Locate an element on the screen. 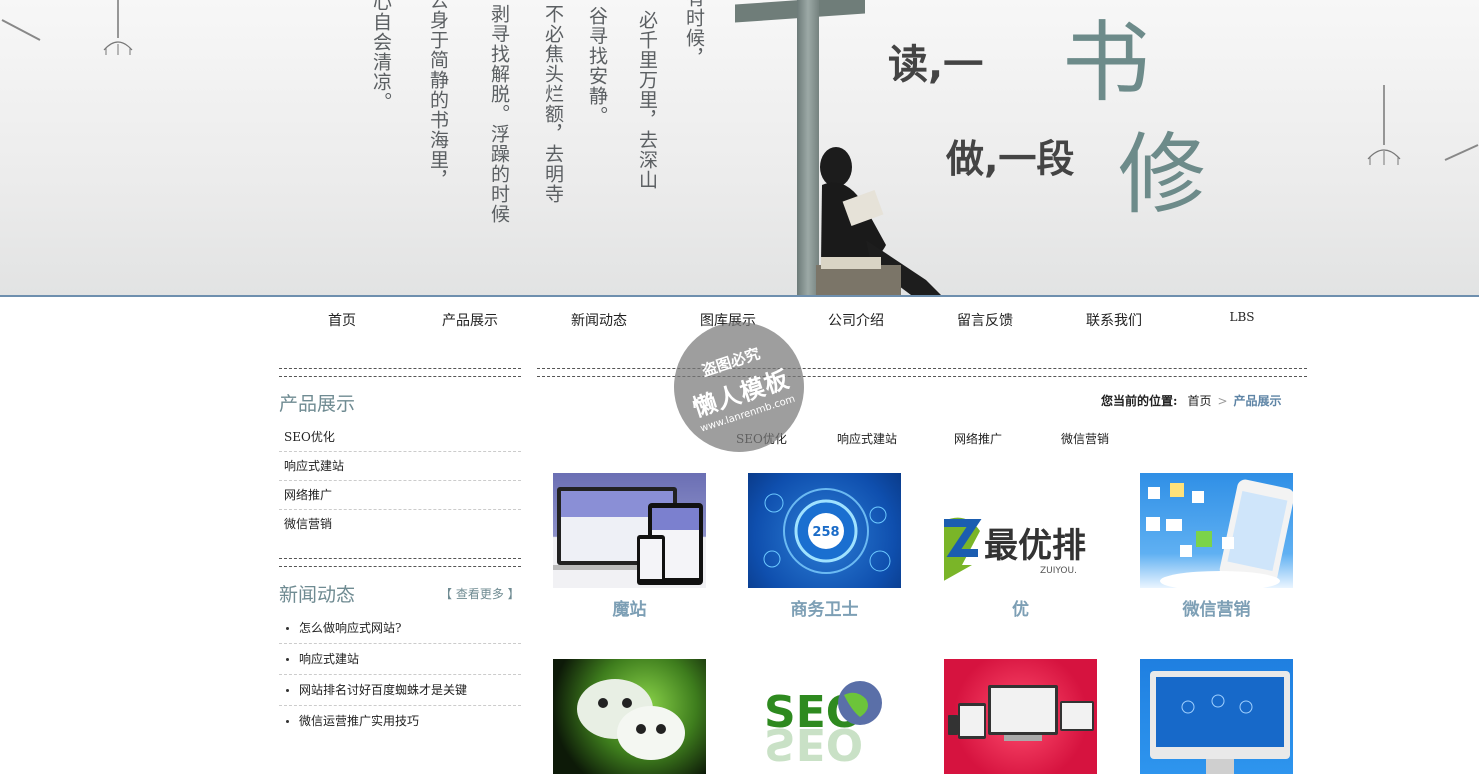 This screenshot has width=1479, height=776. banner-phrase-do: 做,一段 is located at coordinates (1010, 159).